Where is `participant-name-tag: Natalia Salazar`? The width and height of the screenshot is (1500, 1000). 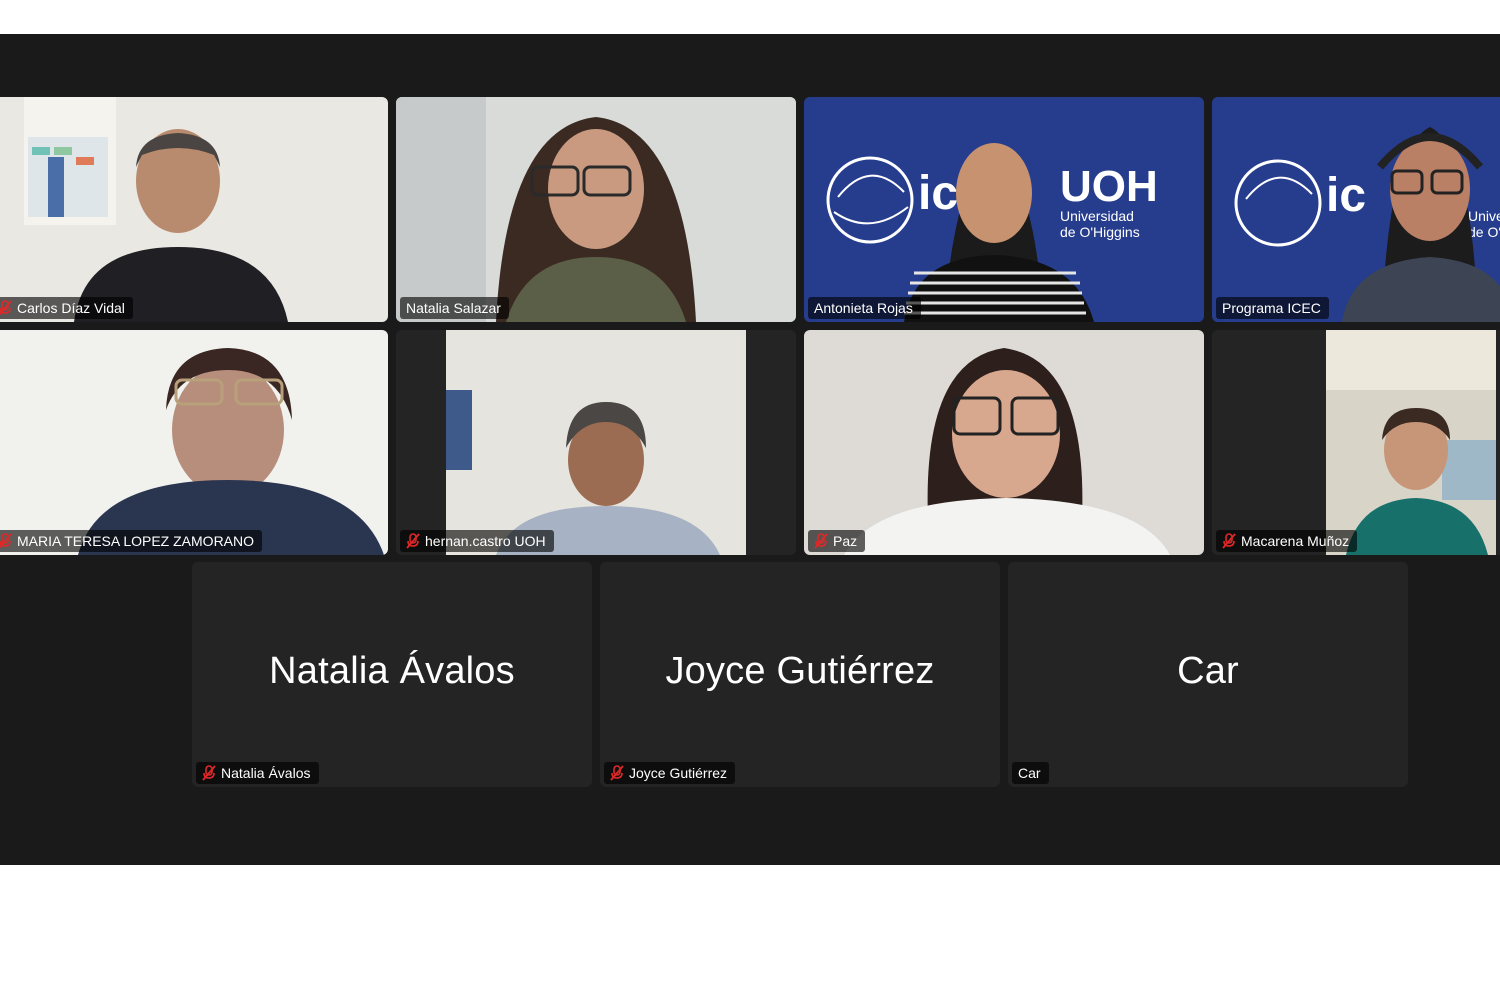
participant-name-tag: Natalia Salazar is located at coordinates (454, 308).